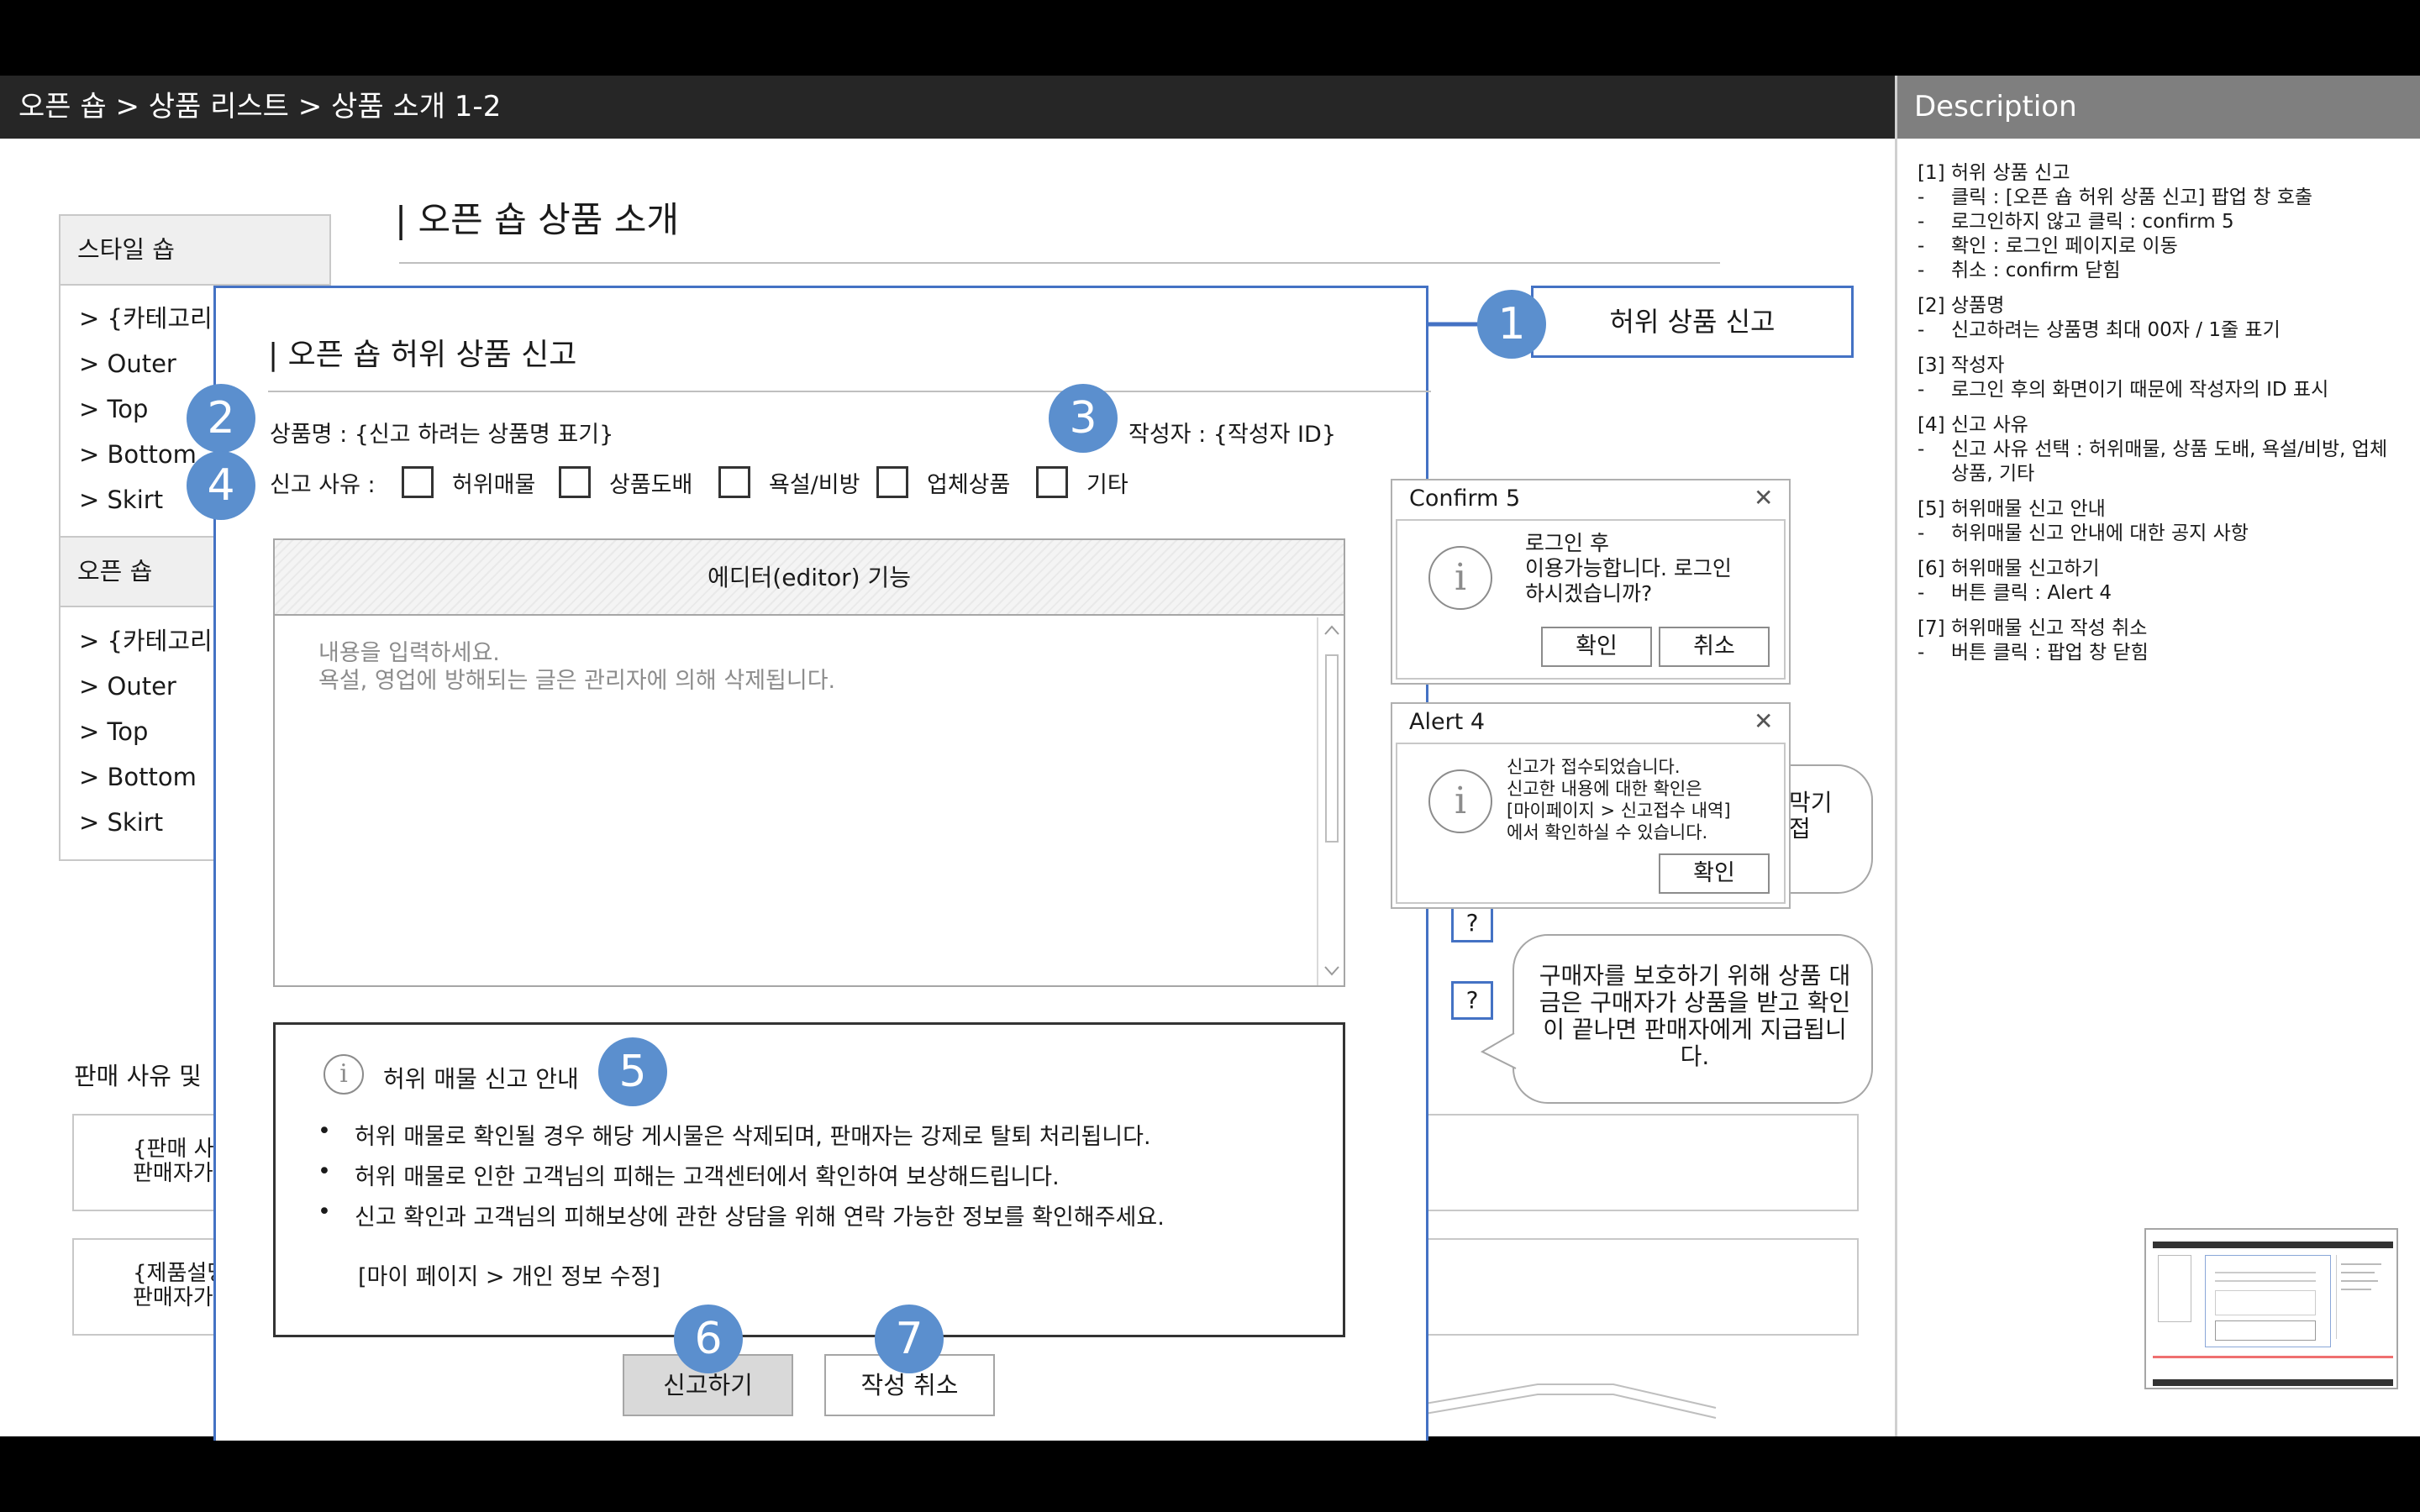  What do you see at coordinates (173, 1149) in the screenshot?
I see `sale-reason-text: {판매 사` at bounding box center [173, 1149].